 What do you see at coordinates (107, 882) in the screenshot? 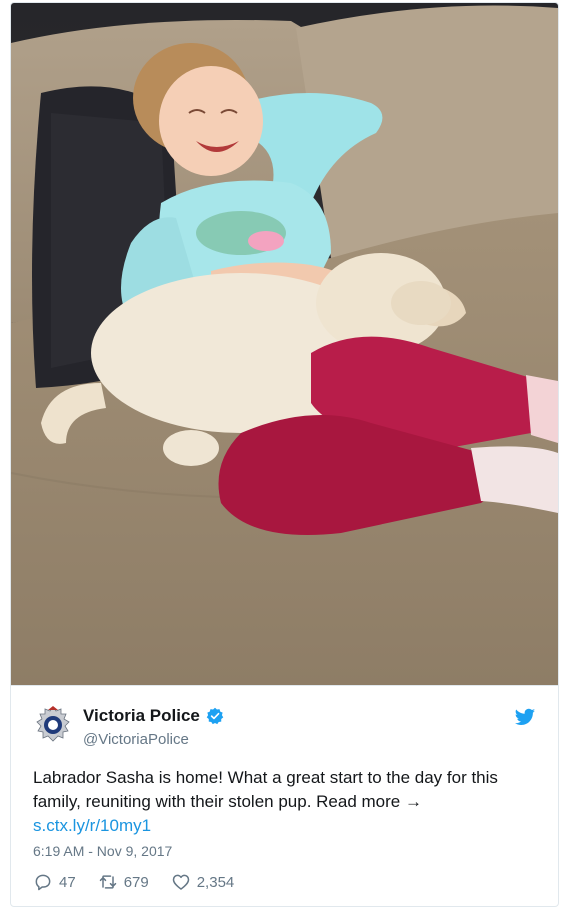
I see `retweet-icon` at bounding box center [107, 882].